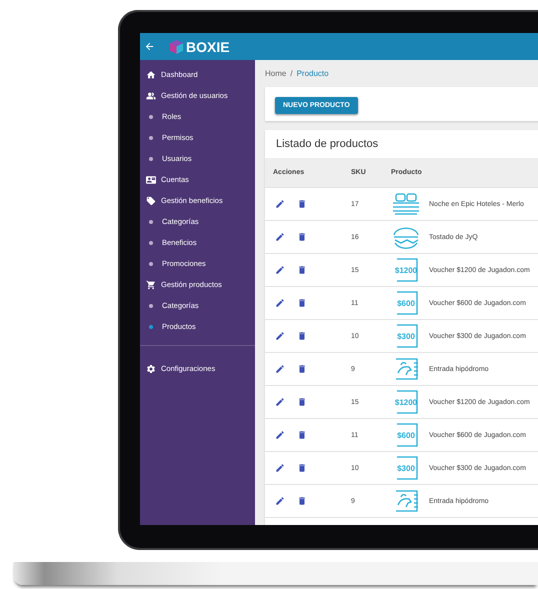  Describe the element at coordinates (275, 73) in the screenshot. I see `breadcrumb-link: Home` at that location.